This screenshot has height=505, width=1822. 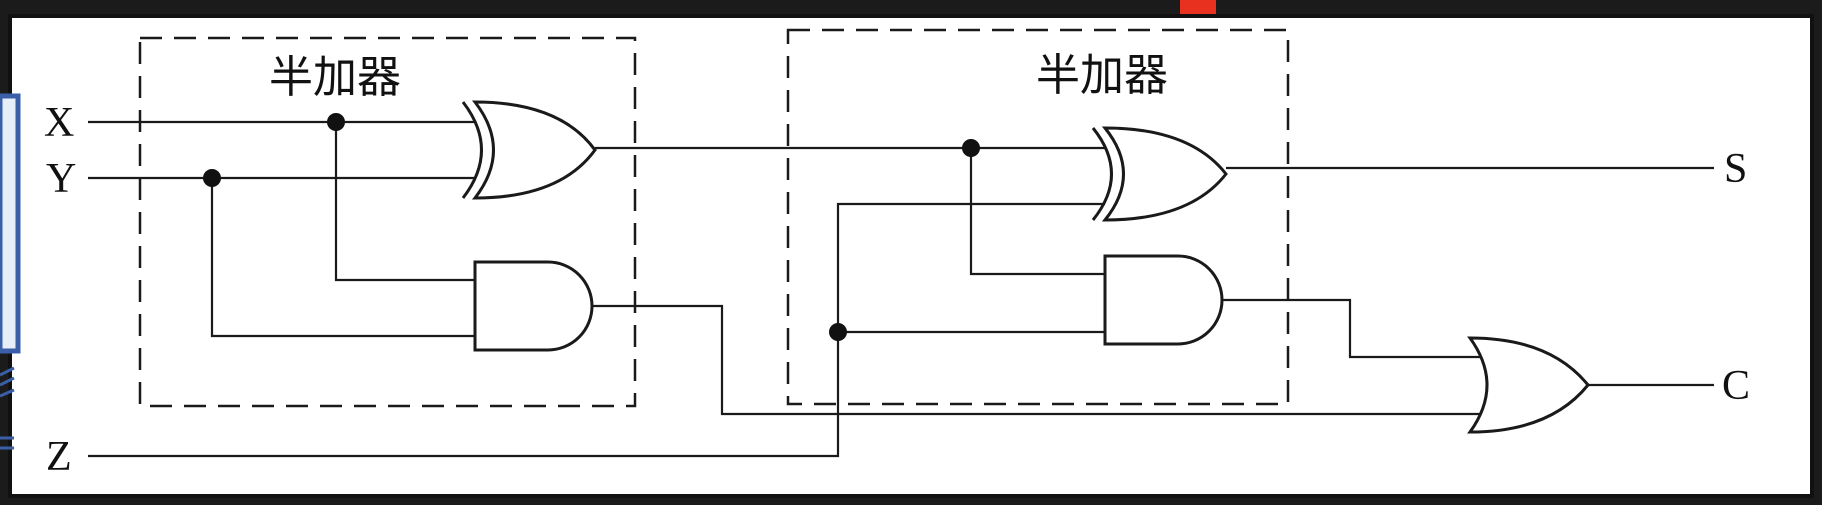 I want to click on junction-z, so click(x=838, y=332).